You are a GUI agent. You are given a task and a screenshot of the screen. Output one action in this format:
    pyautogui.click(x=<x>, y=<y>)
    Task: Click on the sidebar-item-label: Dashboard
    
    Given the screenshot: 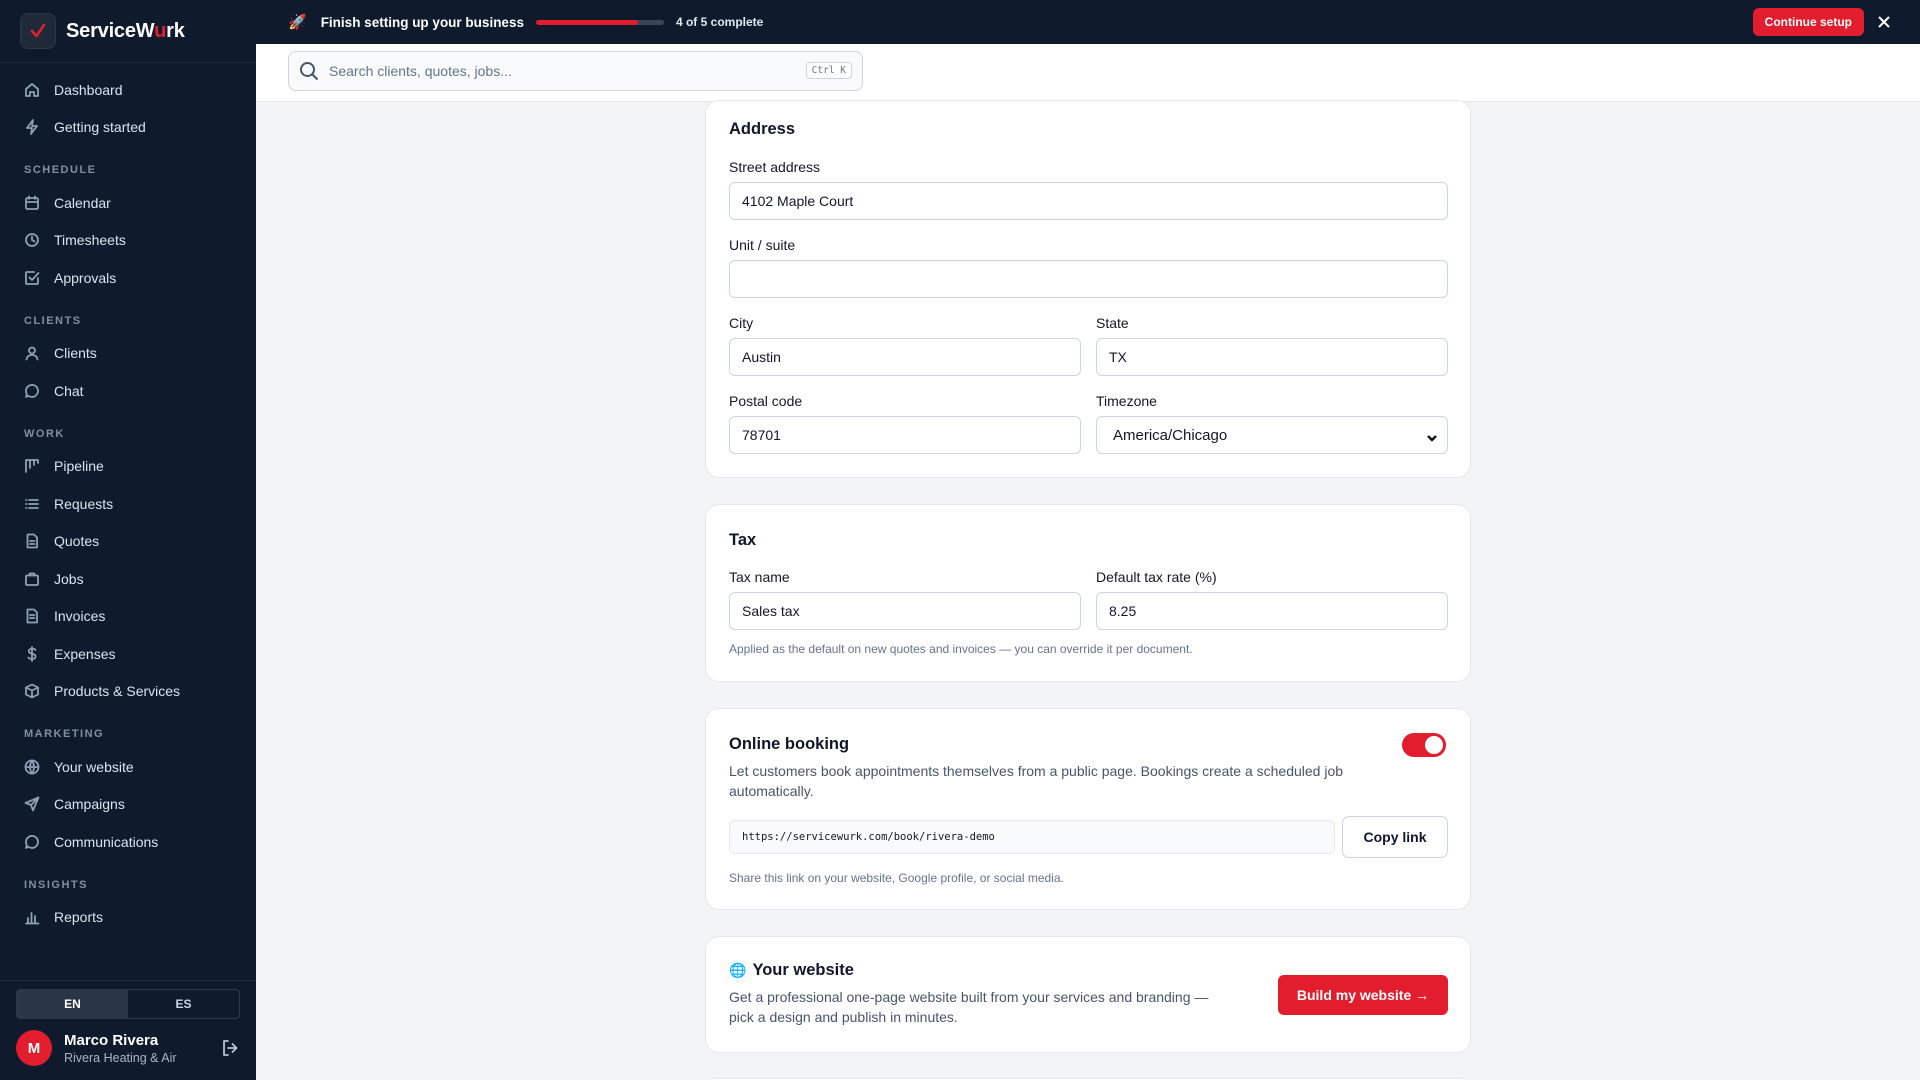 What is the action you would take?
    pyautogui.click(x=88, y=89)
    